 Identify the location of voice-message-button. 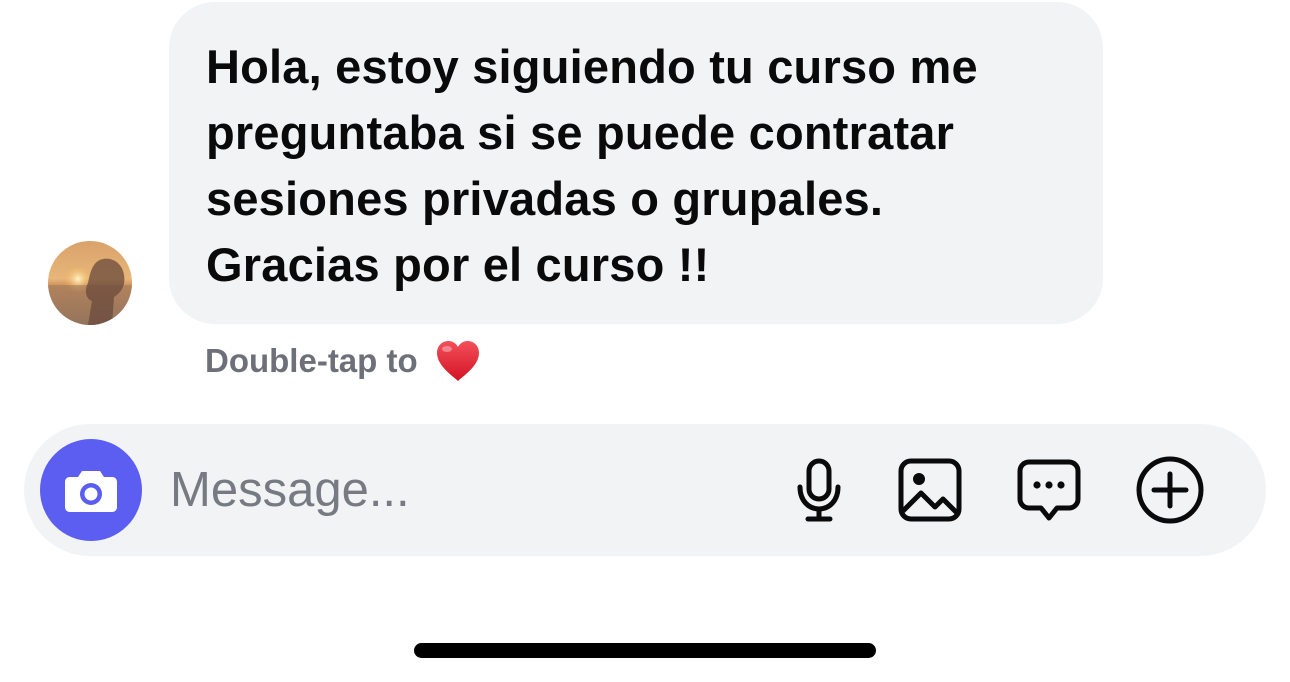
(819, 490).